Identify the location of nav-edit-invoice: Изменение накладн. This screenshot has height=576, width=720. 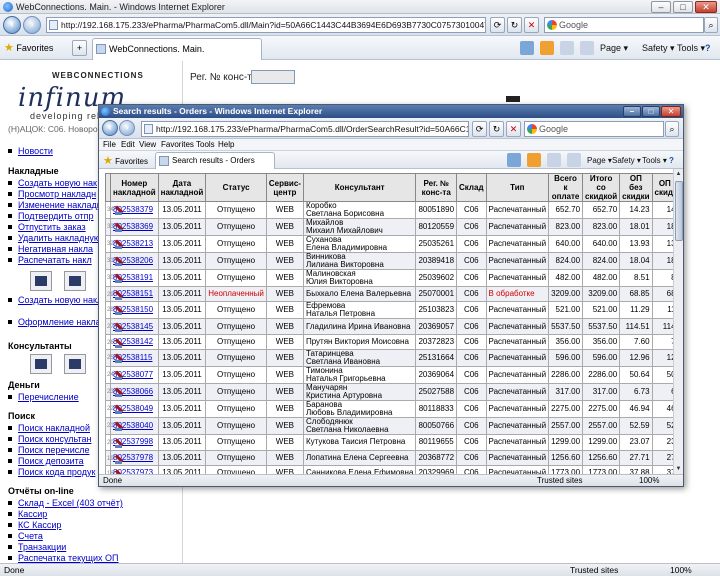
(55, 205).